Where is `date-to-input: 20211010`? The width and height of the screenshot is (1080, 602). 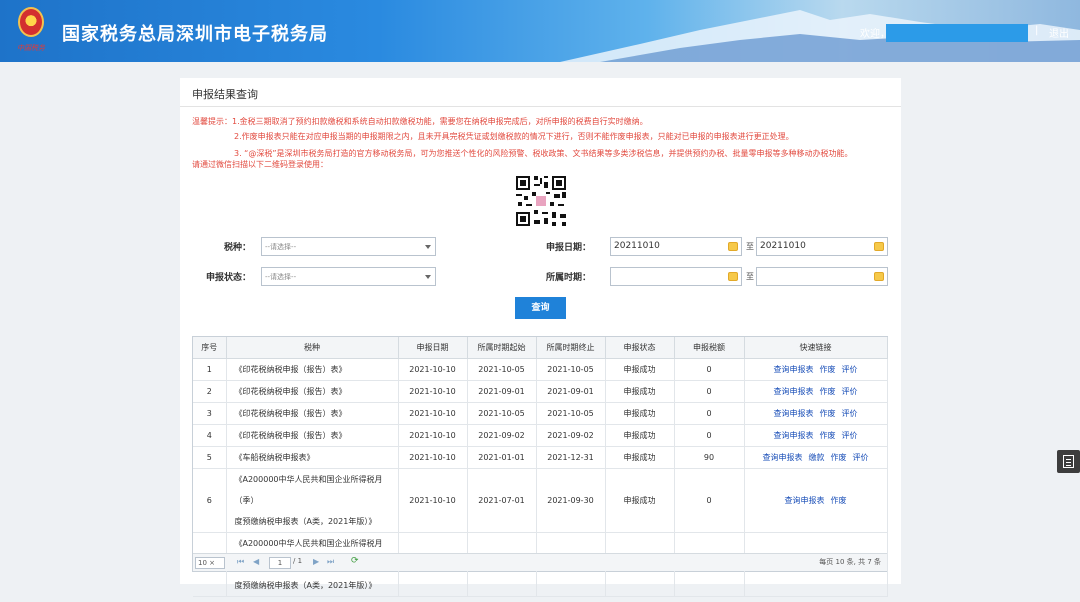
date-to-input: 20211010 is located at coordinates (822, 246).